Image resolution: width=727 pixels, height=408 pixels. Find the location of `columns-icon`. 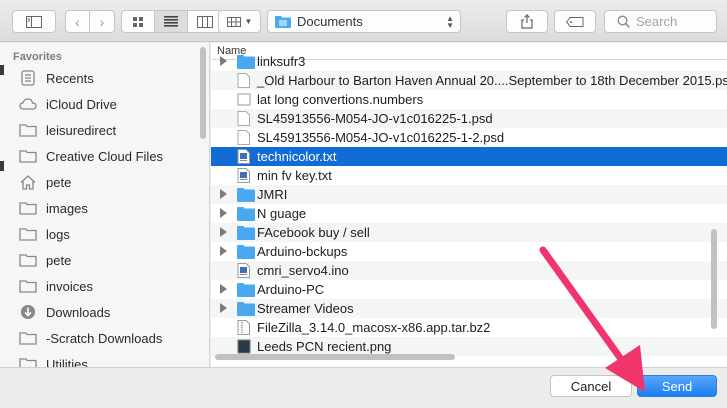

columns-icon is located at coordinates (204, 21).